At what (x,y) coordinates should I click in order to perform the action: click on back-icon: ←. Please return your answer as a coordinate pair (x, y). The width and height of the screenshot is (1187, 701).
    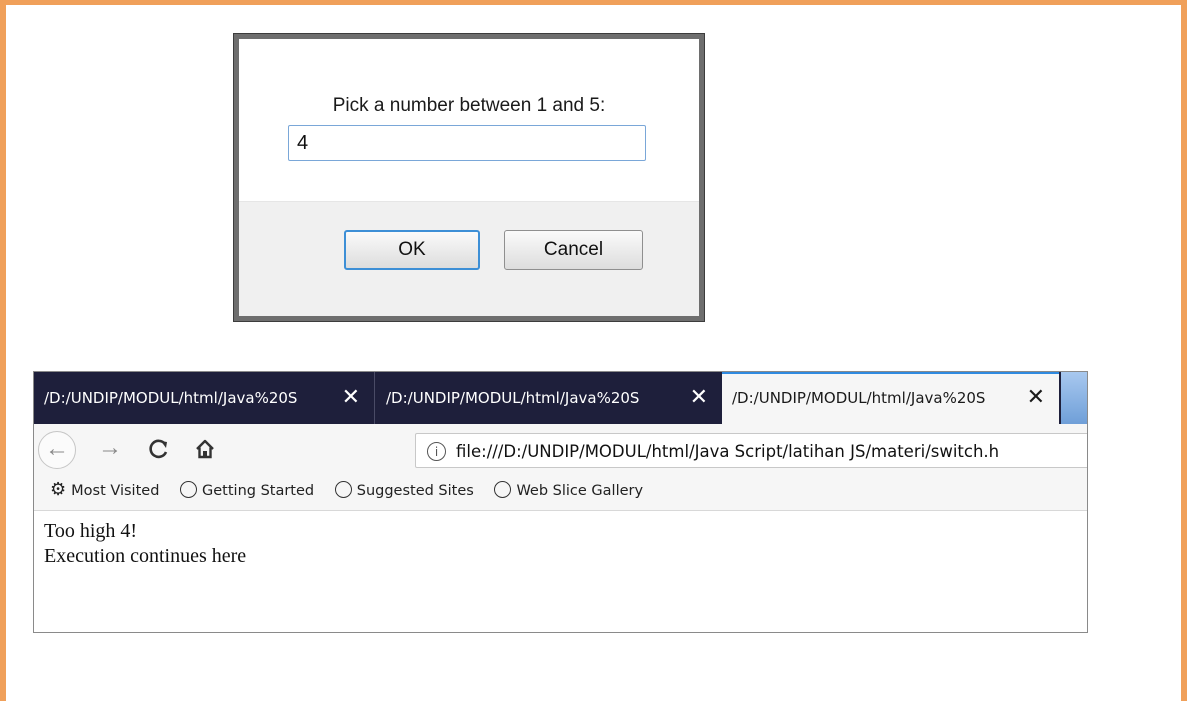
    Looking at the image, I should click on (57, 450).